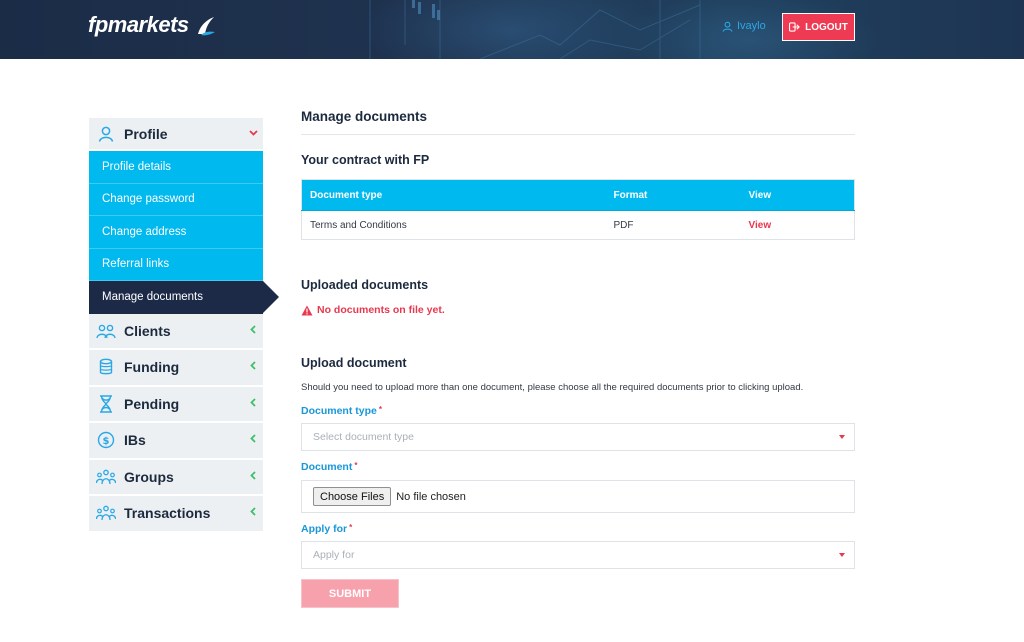 Image resolution: width=1024 pixels, height=642 pixels. What do you see at coordinates (512, 29) in the screenshot?
I see `top-header: fpmarkets Ivaylo LOGOUT` at bounding box center [512, 29].